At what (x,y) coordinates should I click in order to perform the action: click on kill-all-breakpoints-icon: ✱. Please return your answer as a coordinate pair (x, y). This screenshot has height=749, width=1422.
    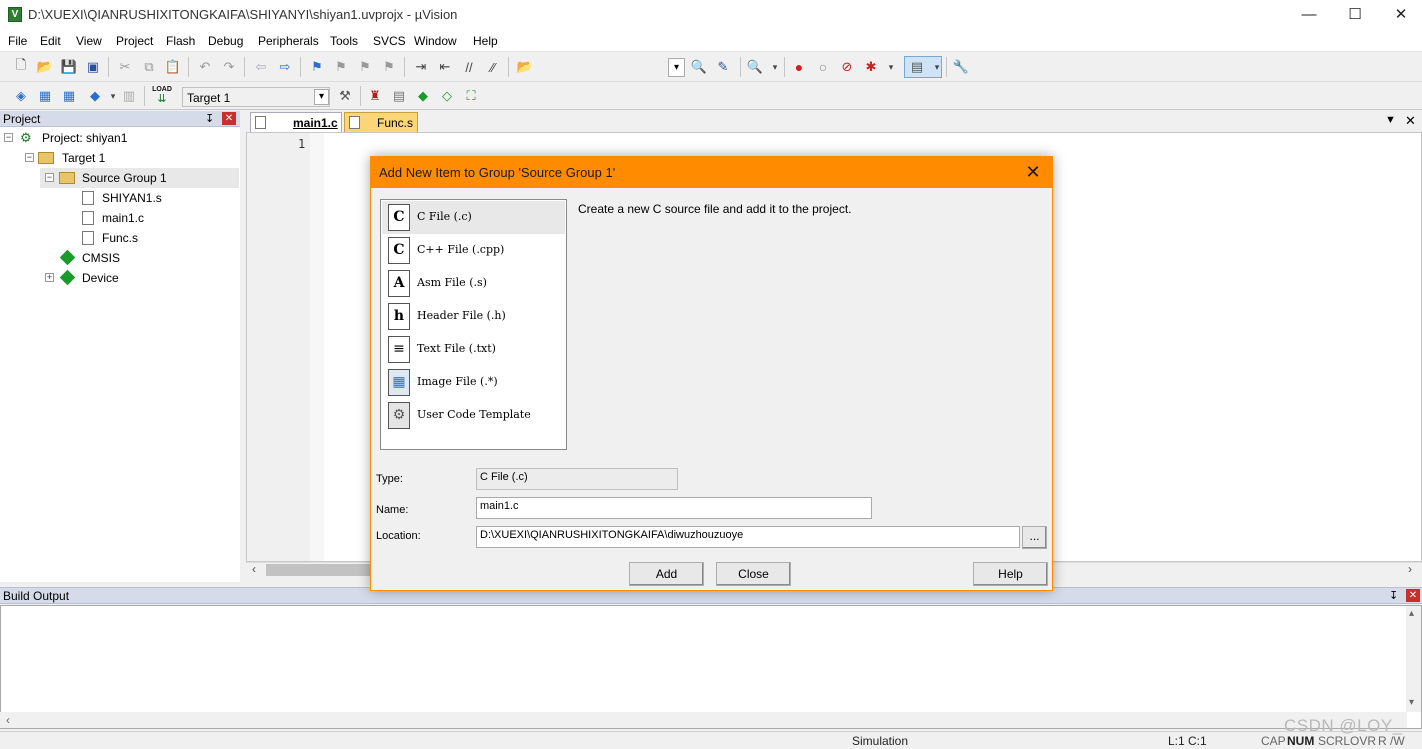
    Looking at the image, I should click on (871, 67).